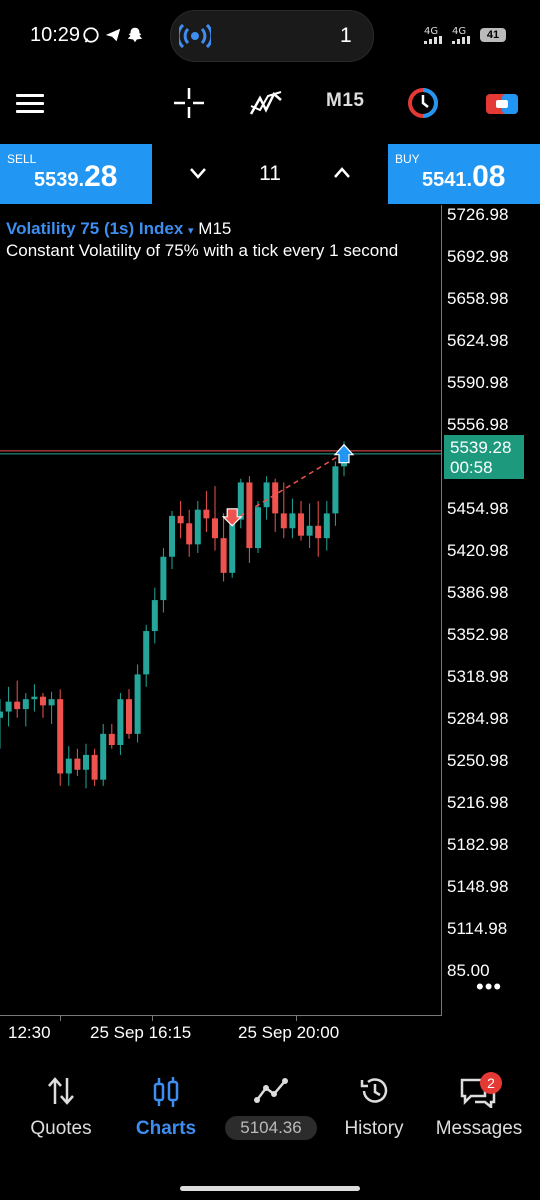 The height and width of the screenshot is (1200, 540). I want to click on indicators-icon, so click(266, 103).